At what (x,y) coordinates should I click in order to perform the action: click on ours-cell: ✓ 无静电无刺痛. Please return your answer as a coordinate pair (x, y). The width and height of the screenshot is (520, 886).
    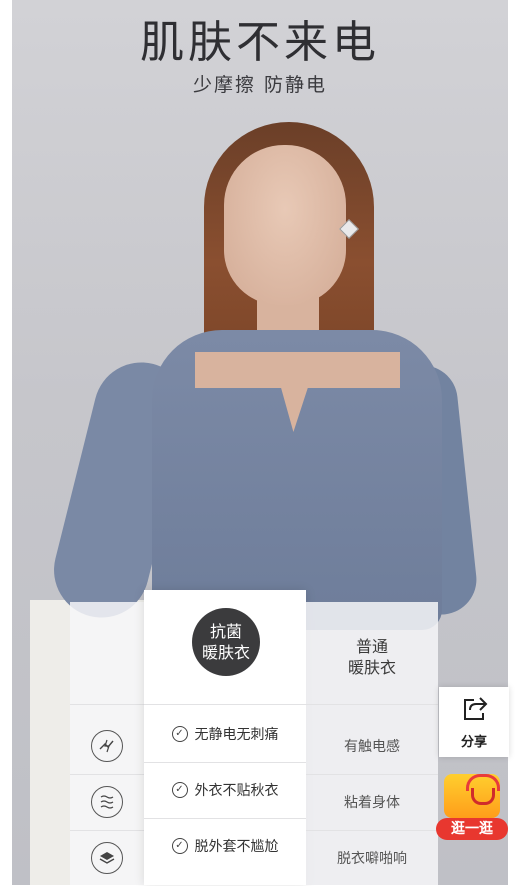
    Looking at the image, I should click on (225, 734).